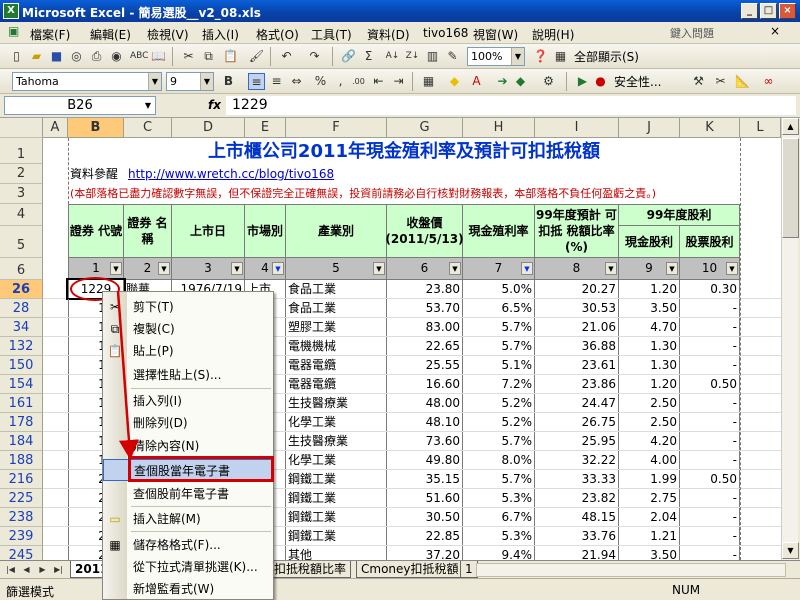 This screenshot has width=800, height=600. Describe the element at coordinates (577, 327) in the screenshot. I see `cell-taxcredit: 21.06` at that location.